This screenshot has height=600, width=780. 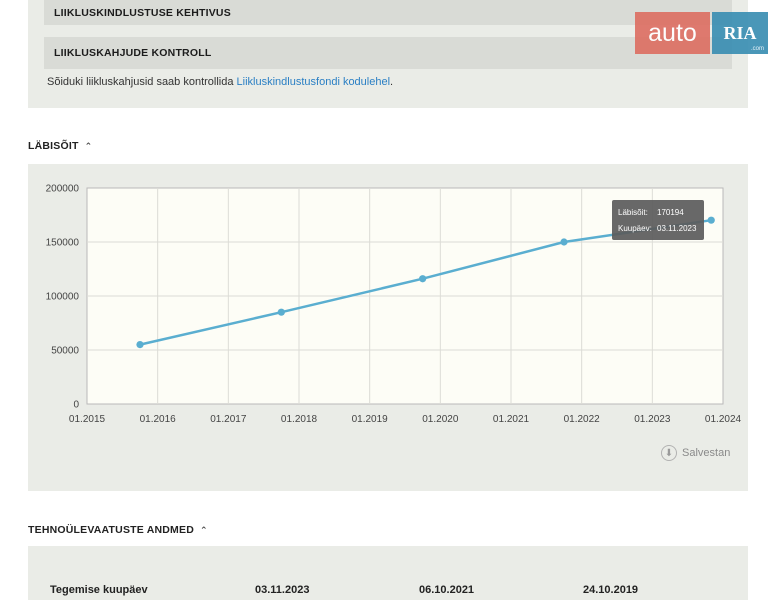 What do you see at coordinates (633, 212) in the screenshot?
I see `tooltip-mileage-label: Läbisõit:` at bounding box center [633, 212].